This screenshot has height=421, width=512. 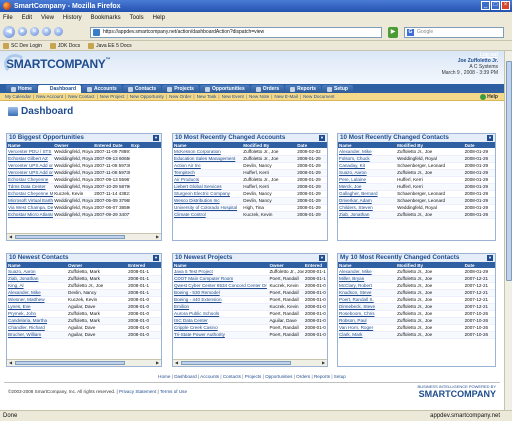 What do you see at coordinates (221, 279) in the screenshot?
I see `row-link: CDOT Main Computer Room` at bounding box center [221, 279].